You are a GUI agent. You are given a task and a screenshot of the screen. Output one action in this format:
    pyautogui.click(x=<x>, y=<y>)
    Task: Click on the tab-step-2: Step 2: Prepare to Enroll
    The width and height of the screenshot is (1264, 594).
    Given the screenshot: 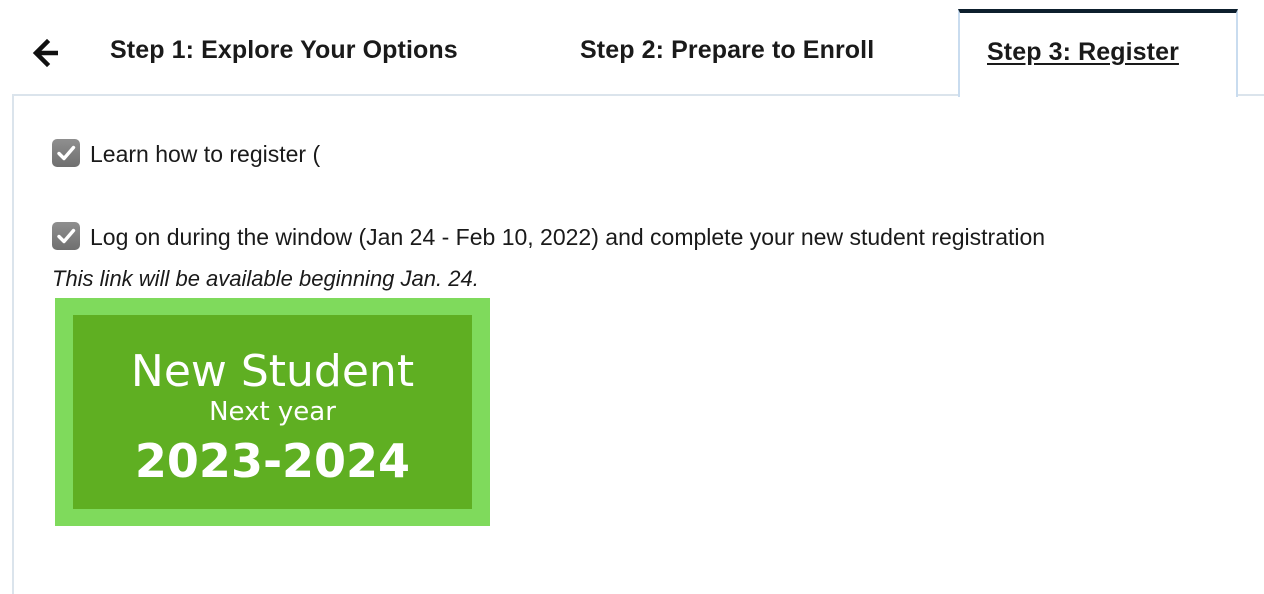 What is the action you would take?
    pyautogui.click(x=727, y=50)
    